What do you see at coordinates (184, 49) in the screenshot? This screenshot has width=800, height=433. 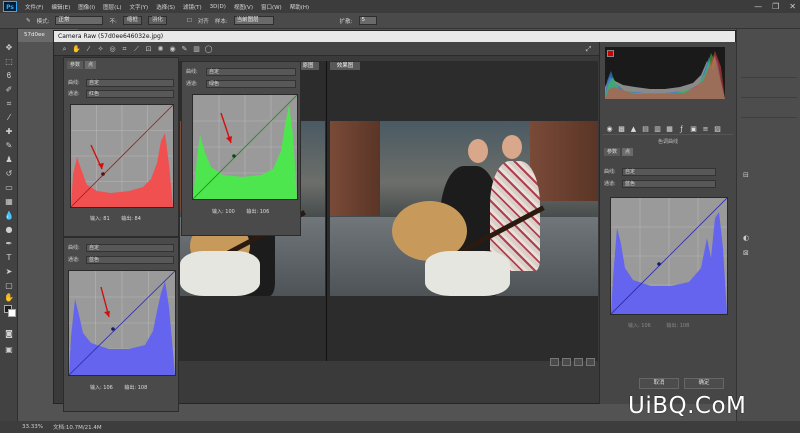 I see `adjustment-brush-icon: ✎` at bounding box center [184, 49].